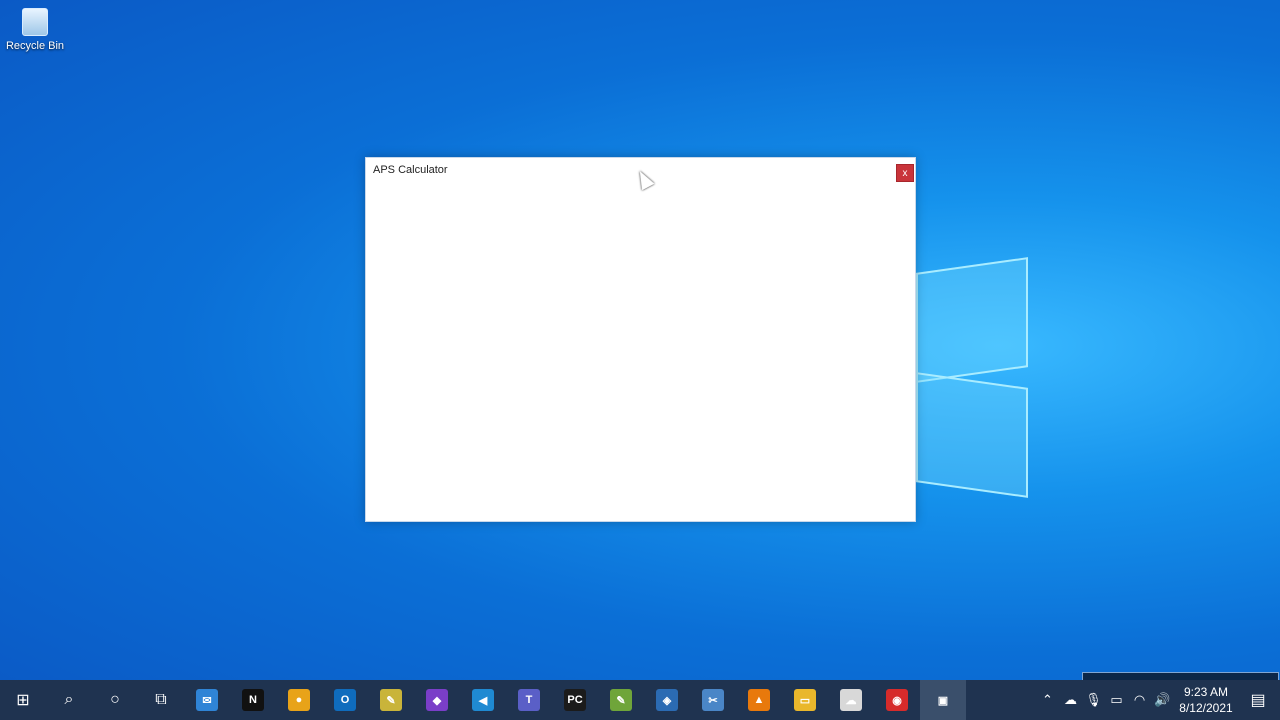  Describe the element at coordinates (35, 46) in the screenshot. I see `desktop-icon-label: Recycle Bin` at that location.